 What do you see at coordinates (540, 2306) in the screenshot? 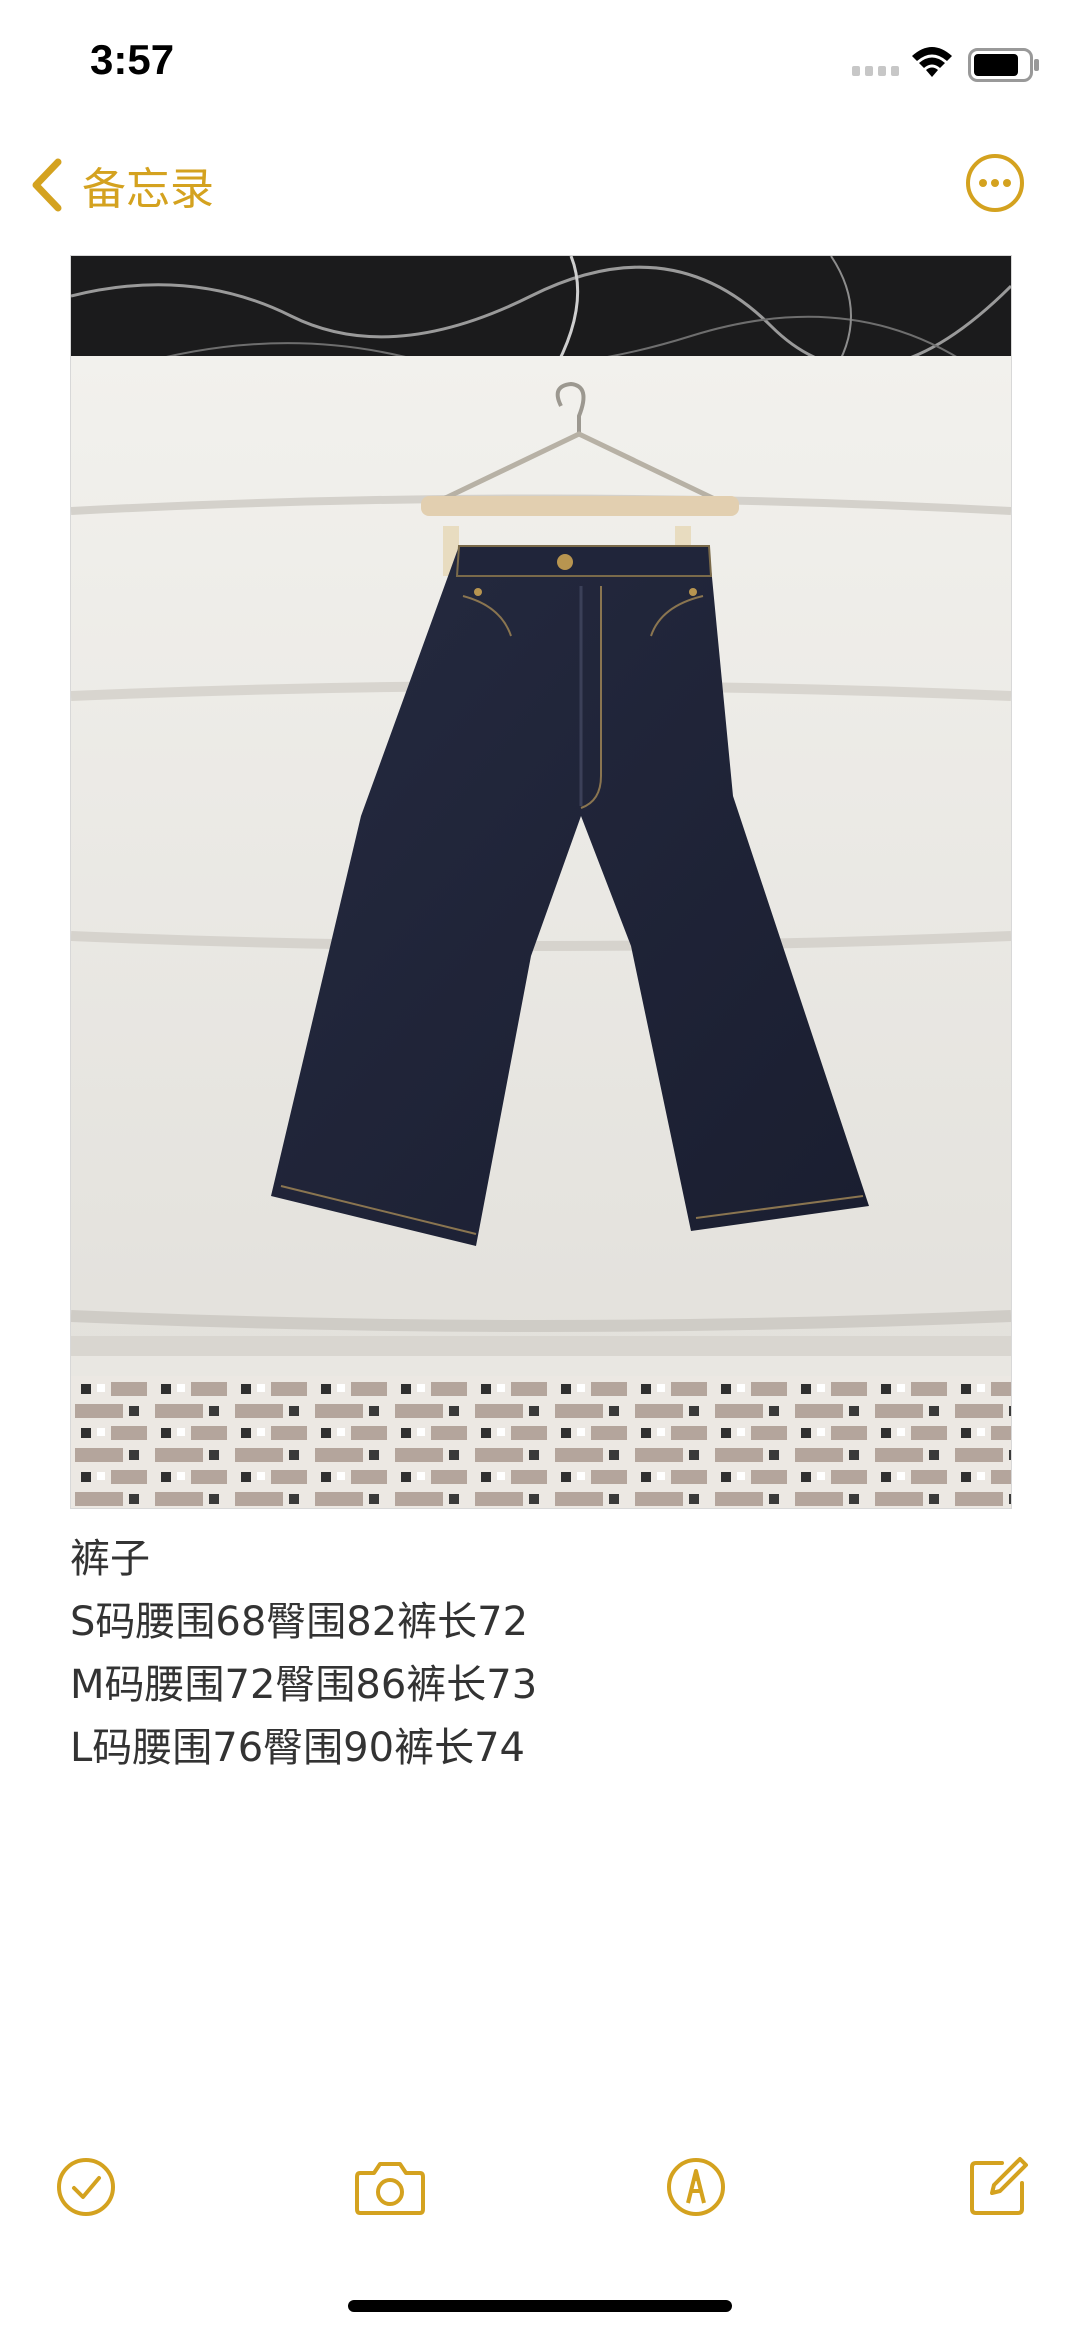
I see `home-indicator` at bounding box center [540, 2306].